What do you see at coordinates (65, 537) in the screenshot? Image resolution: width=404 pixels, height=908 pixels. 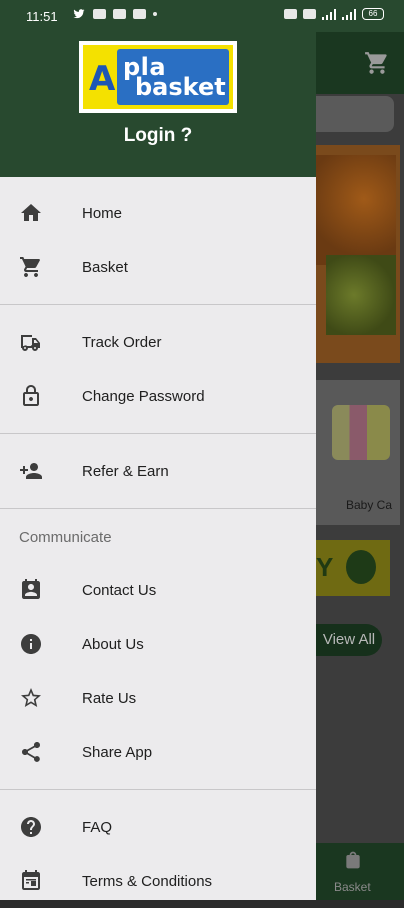 I see `section-title-label: Communicate` at bounding box center [65, 537].